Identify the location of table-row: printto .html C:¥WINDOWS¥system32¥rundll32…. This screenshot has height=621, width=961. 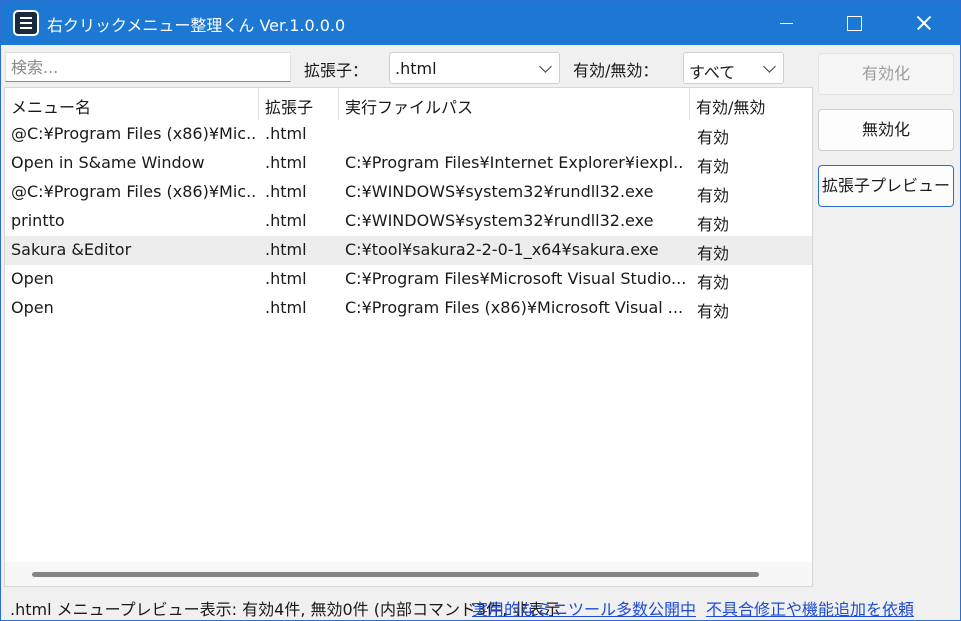
(408, 221).